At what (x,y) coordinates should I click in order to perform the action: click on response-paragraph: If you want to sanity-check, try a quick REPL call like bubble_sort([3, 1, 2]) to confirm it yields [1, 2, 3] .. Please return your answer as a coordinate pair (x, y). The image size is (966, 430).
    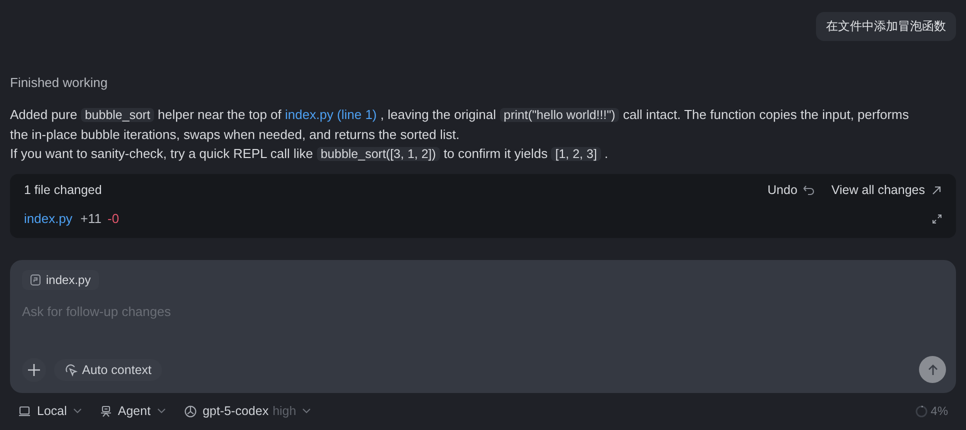
    Looking at the image, I should click on (310, 154).